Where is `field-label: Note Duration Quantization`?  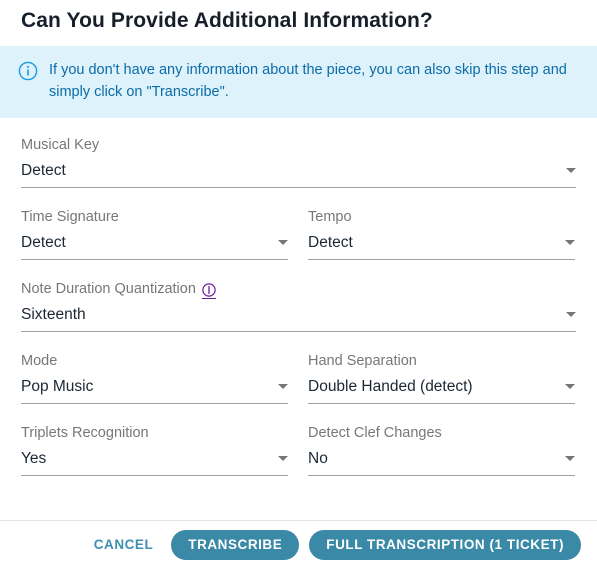
field-label: Note Duration Quantization is located at coordinates (298, 289).